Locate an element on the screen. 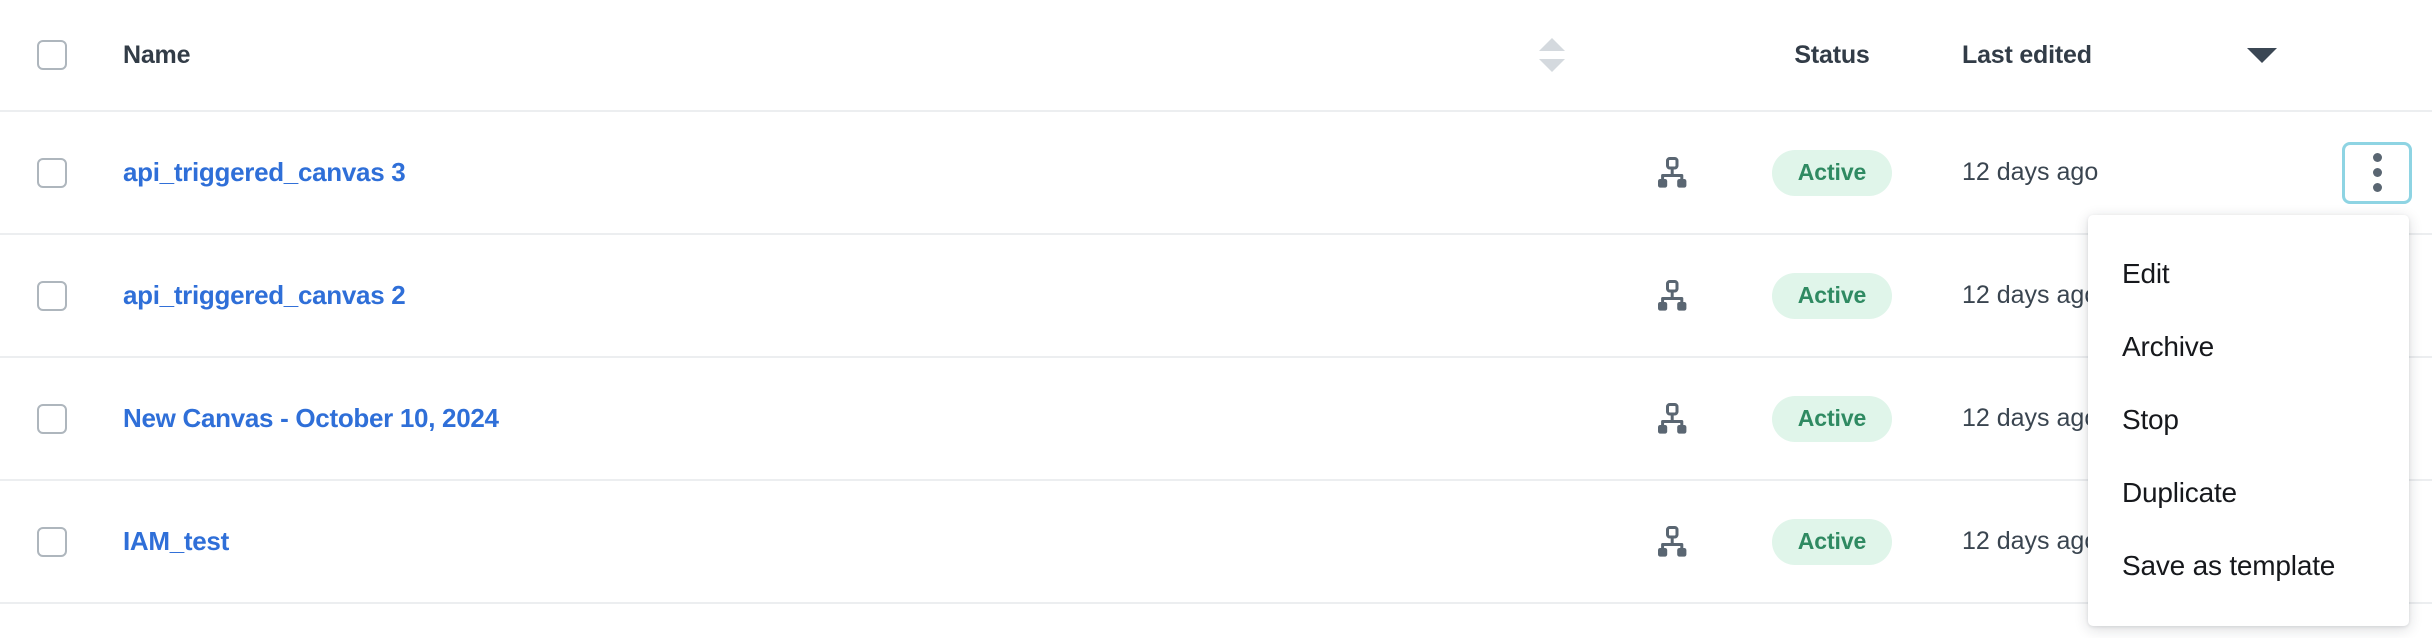 The image size is (2432, 638). sort-ascending-triangle is located at coordinates (1552, 44).